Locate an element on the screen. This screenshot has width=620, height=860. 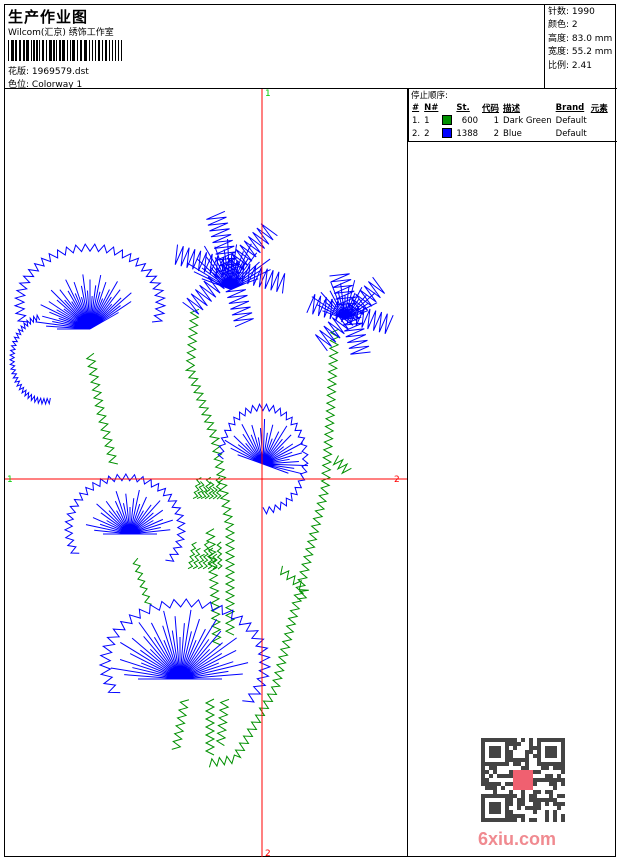
qr-code is located at coordinates (523, 780).